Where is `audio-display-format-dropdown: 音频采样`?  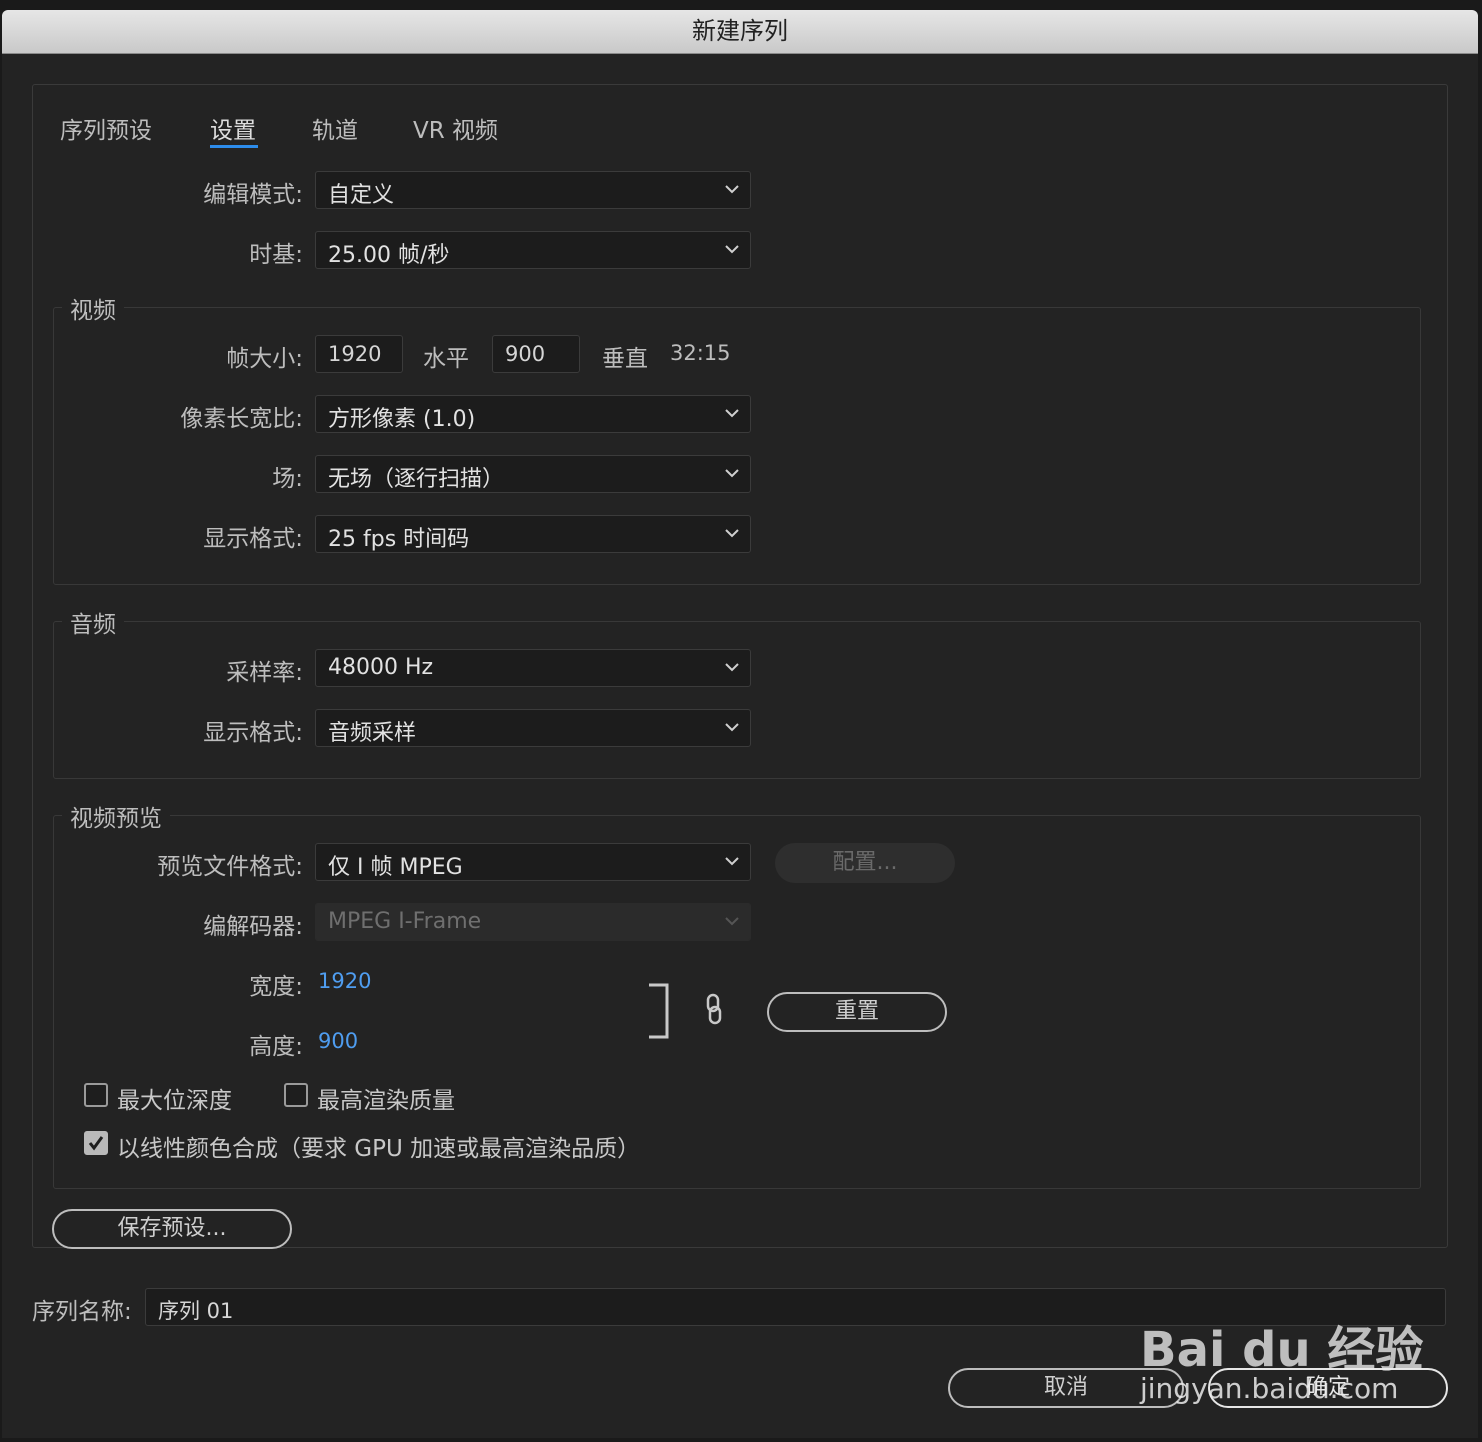
audio-display-format-dropdown: 音频采样 is located at coordinates (533, 728).